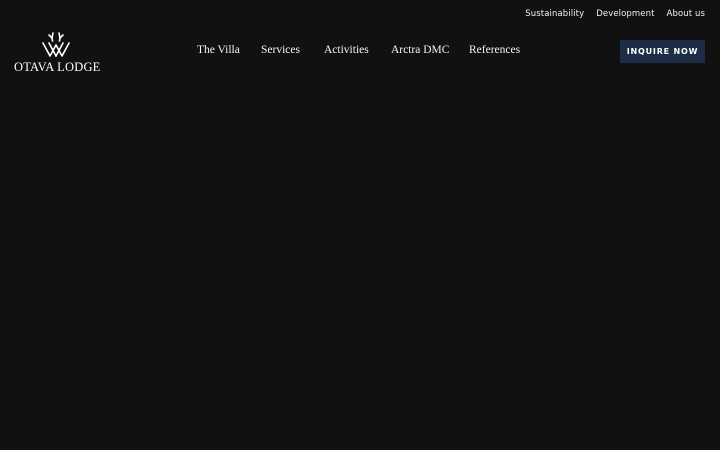 The width and height of the screenshot is (720, 450). Describe the element at coordinates (662, 51) in the screenshot. I see `inquire-now-button: INQUIRE NOW` at that location.